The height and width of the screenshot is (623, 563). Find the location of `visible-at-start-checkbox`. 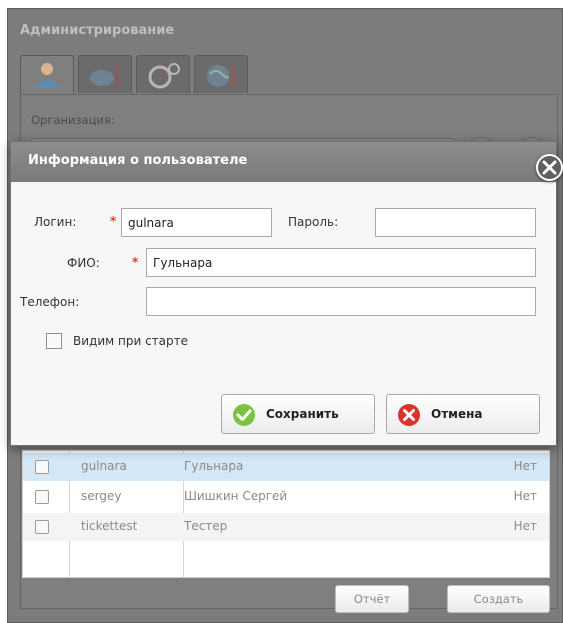

visible-at-start-checkbox is located at coordinates (54, 341).